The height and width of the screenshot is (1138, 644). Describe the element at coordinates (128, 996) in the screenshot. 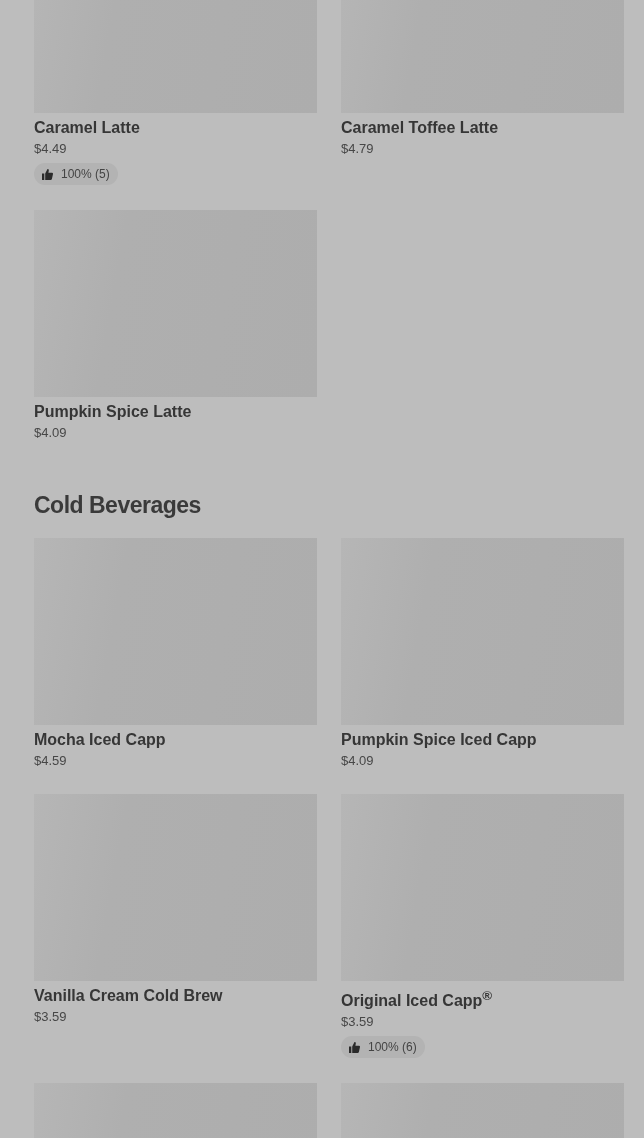

I see `product-name: Vanilla Cream Cold Brew` at that location.